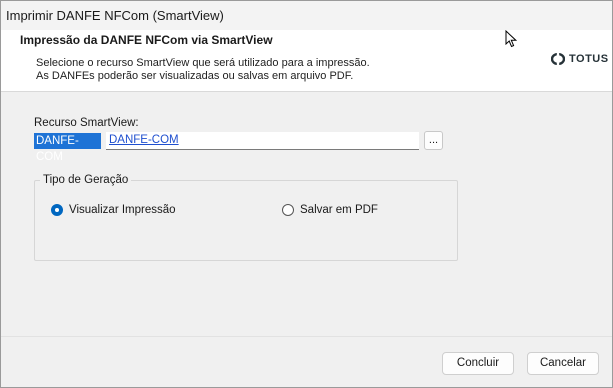  I want to click on title-bar: Imprimir DANFE NFCom (SmartView), so click(306, 15).